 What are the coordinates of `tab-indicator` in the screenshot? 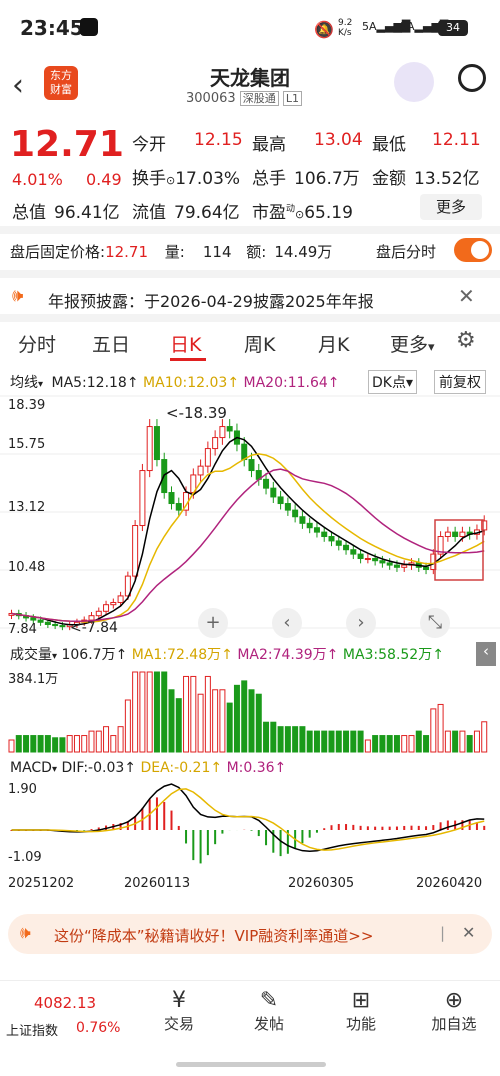 It's located at (188, 359).